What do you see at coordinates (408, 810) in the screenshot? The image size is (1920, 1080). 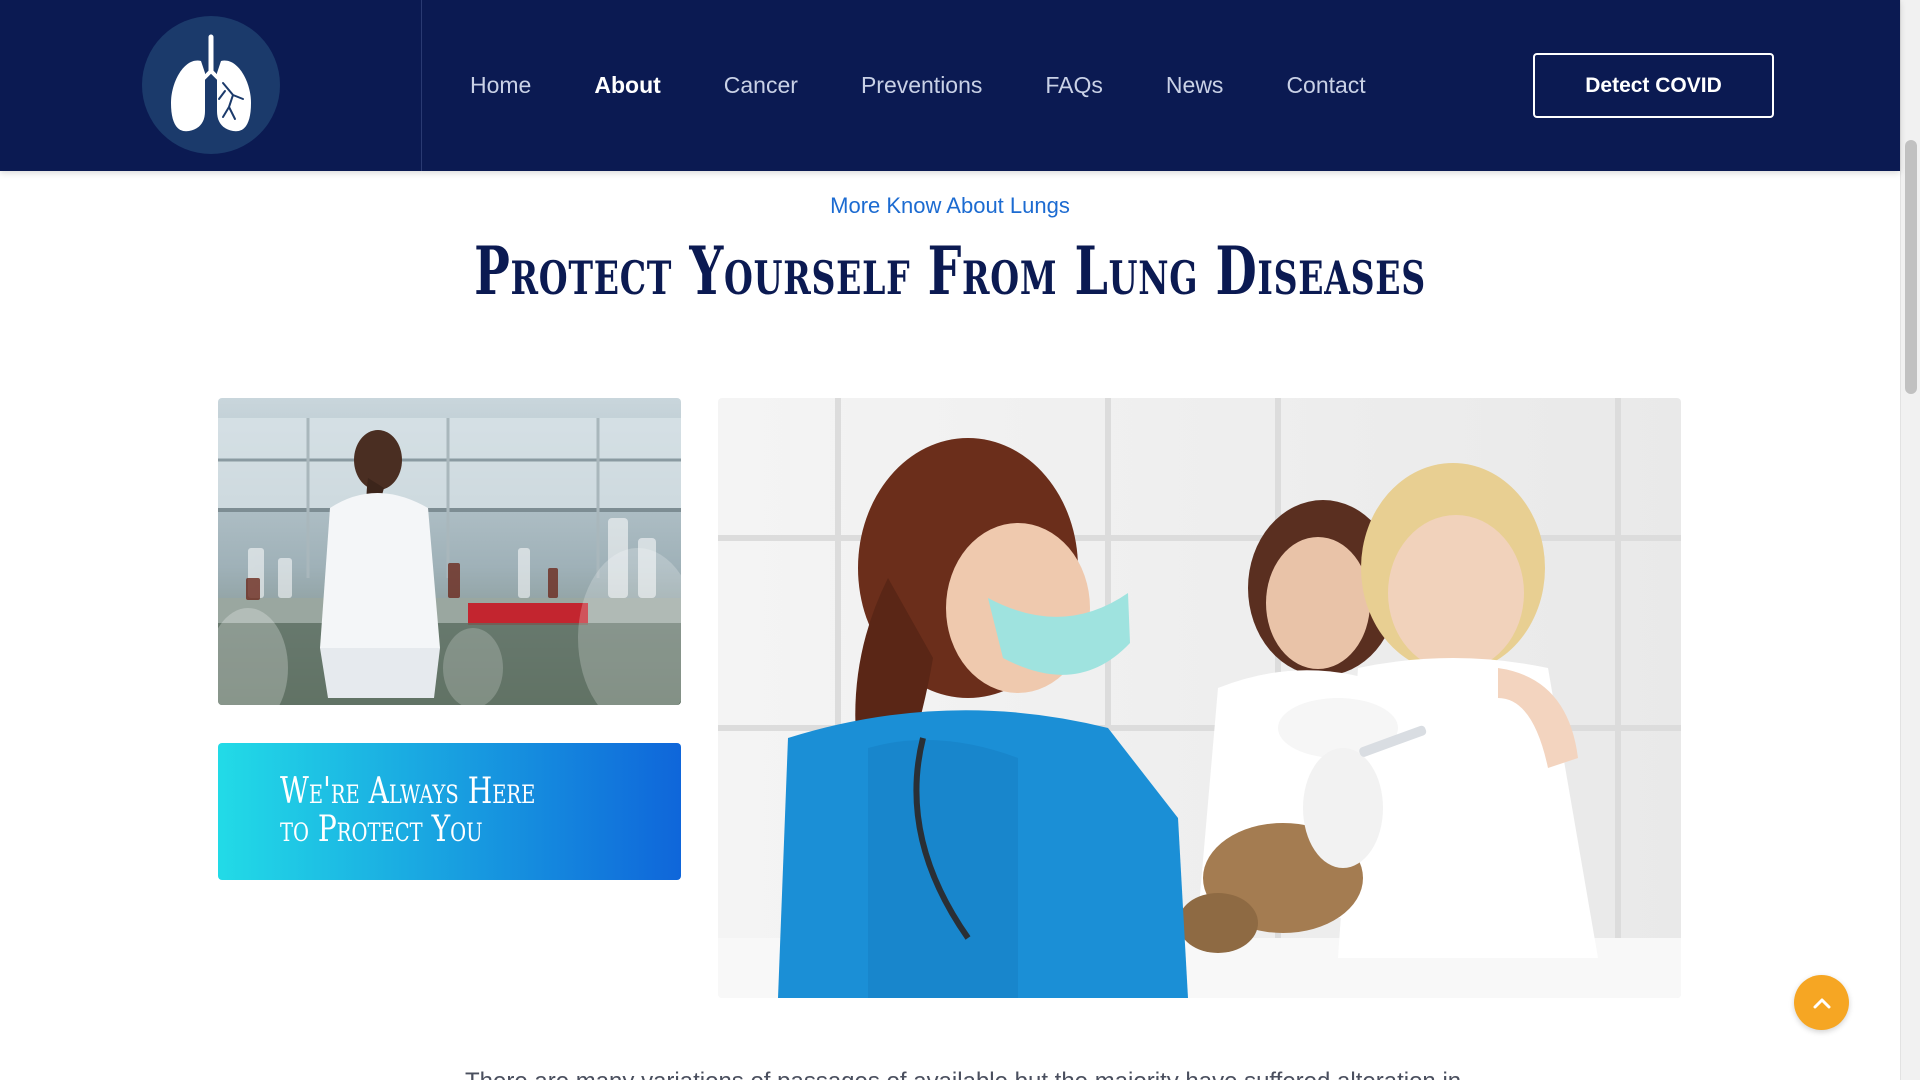 I see `protect-card-text: We're Always Here to Protect You` at bounding box center [408, 810].